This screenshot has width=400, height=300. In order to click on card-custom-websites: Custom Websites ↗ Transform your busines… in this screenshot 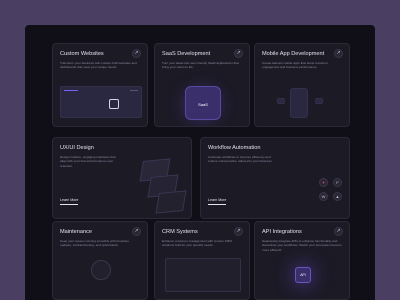, I will do `click(100, 85)`.